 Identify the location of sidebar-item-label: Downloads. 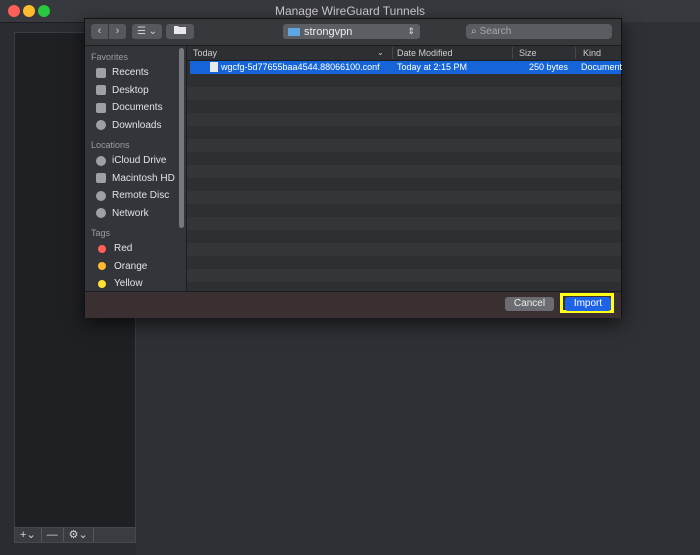
(137, 125).